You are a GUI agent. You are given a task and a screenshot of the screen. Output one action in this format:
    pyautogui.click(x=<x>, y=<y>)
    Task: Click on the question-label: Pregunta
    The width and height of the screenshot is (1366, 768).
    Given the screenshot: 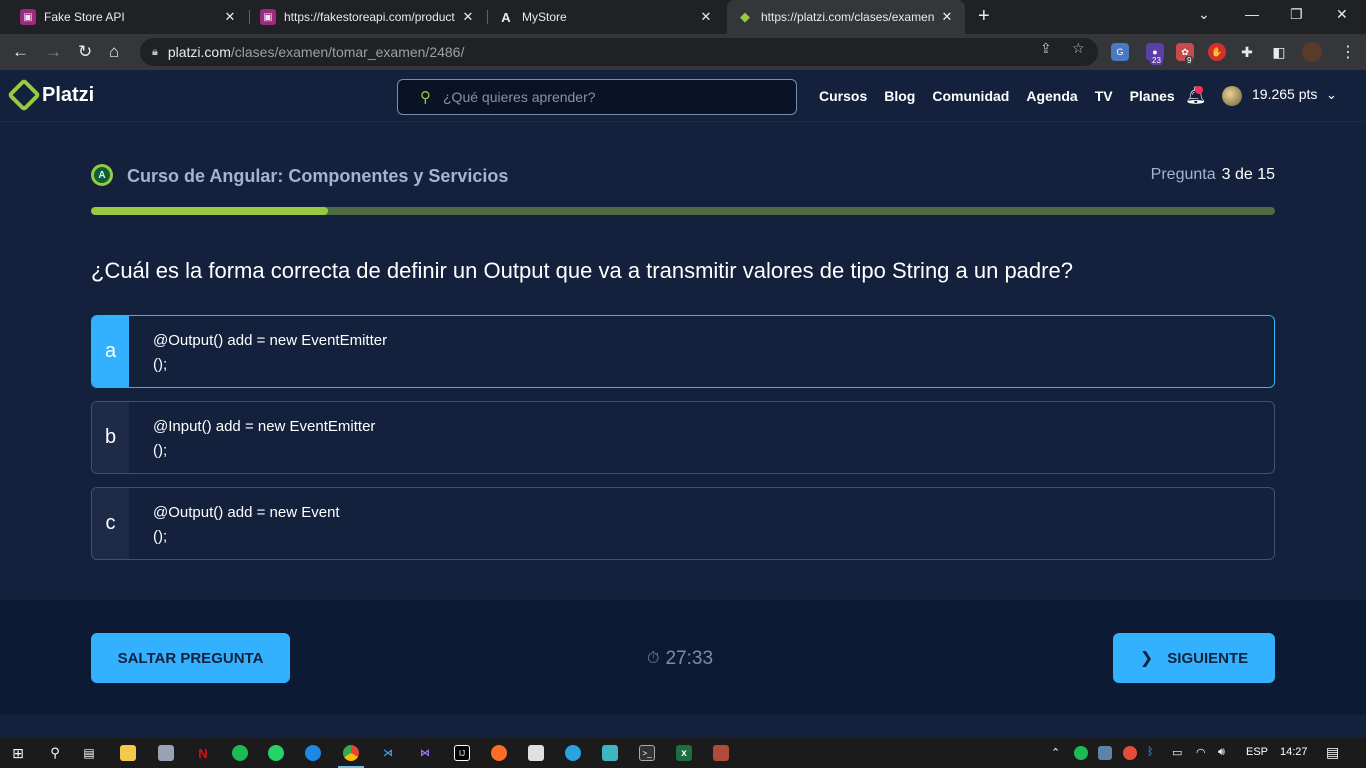 What is the action you would take?
    pyautogui.click(x=1183, y=174)
    